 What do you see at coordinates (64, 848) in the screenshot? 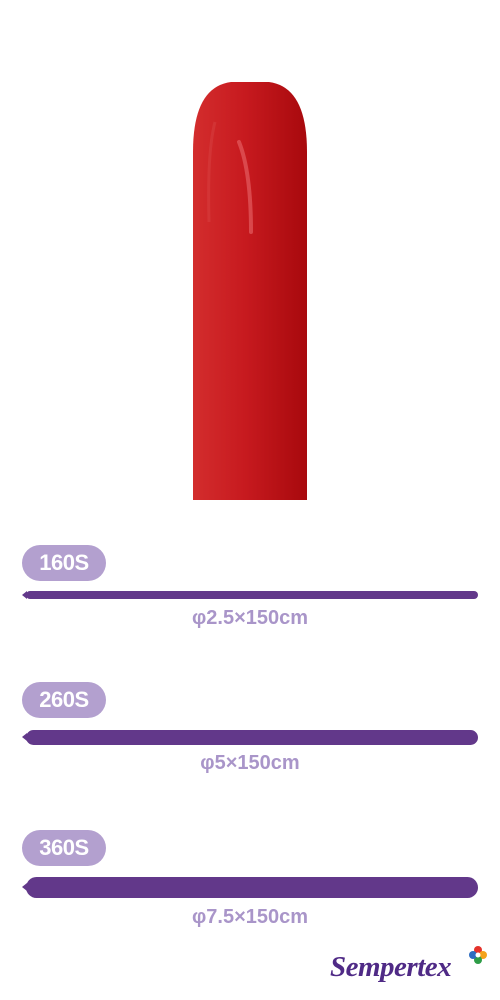
I see `size-badge: 360S` at bounding box center [64, 848].